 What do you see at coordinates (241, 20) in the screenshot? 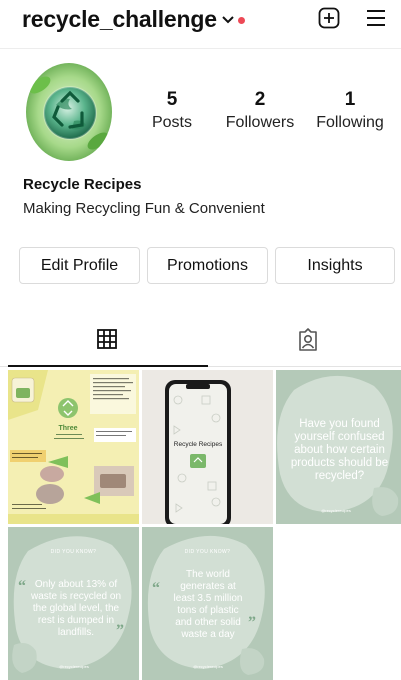
I see `notification-dot` at bounding box center [241, 20].